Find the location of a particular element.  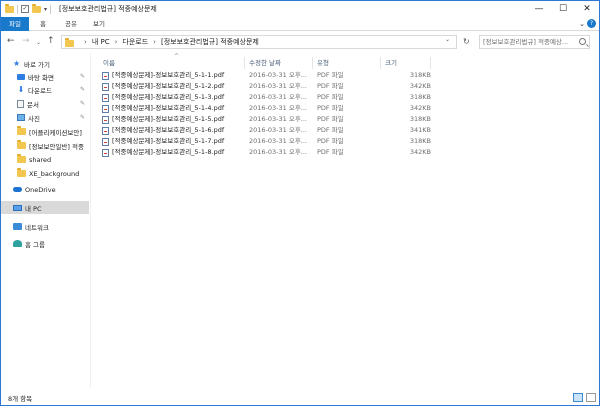

network-icon is located at coordinates (17, 226).